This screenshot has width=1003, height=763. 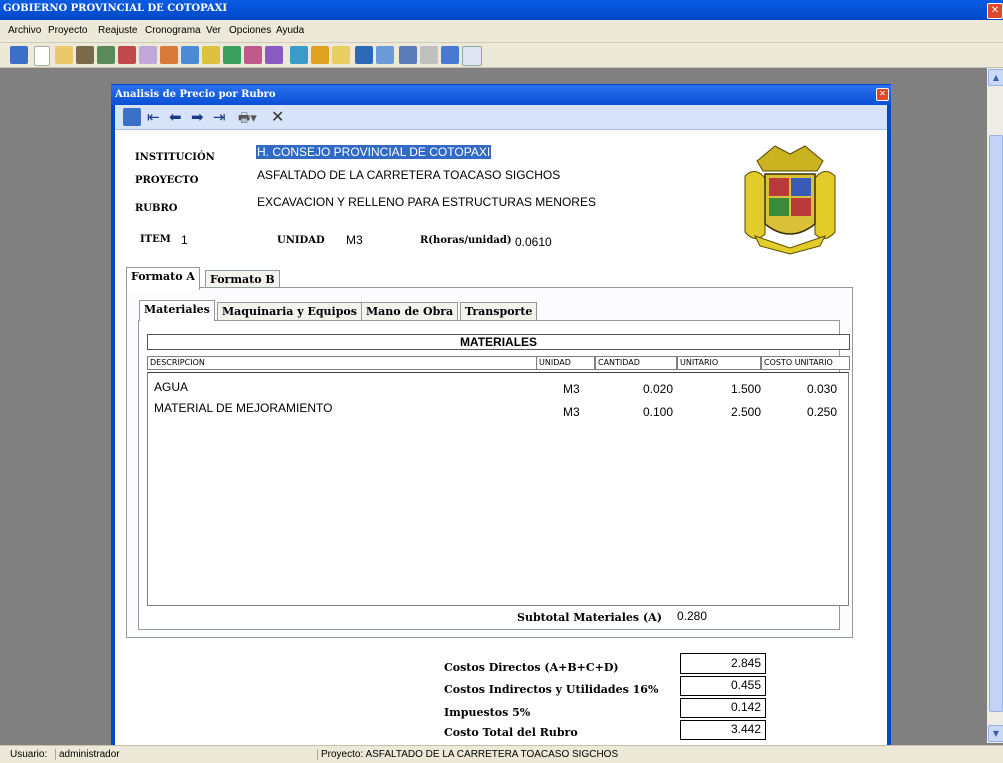 I want to click on image-icon, so click(x=232, y=55).